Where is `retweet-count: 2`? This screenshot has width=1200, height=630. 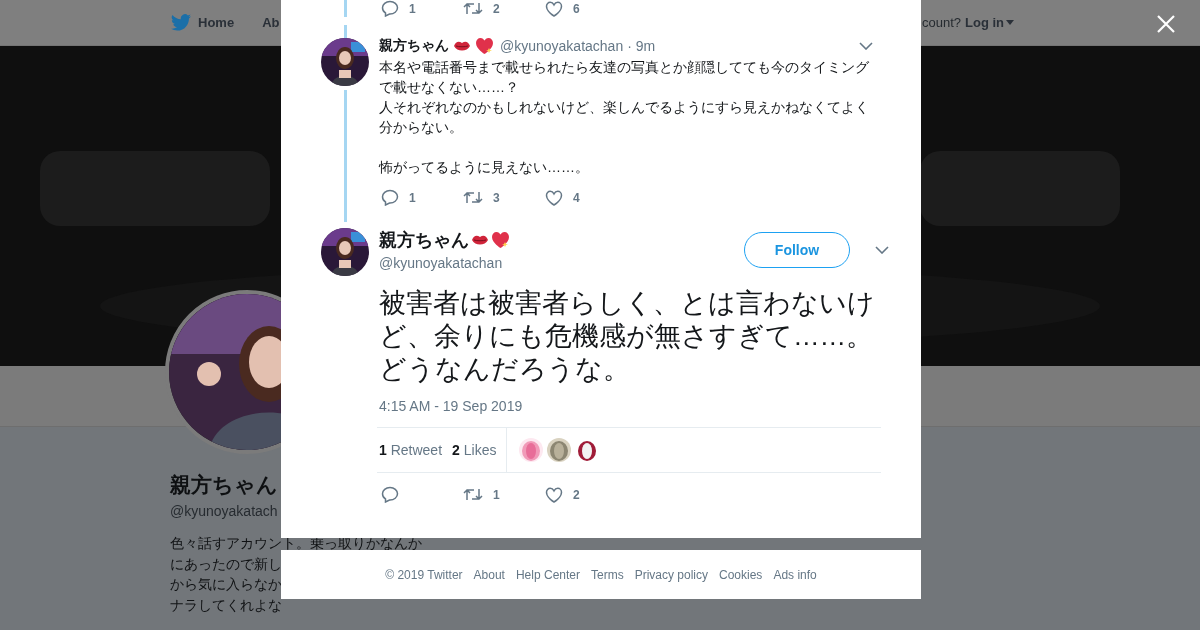 retweet-count: 2 is located at coordinates (496, 8).